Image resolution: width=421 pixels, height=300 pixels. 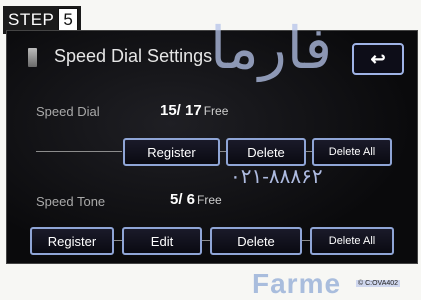 I want to click on speed-tone-count-value: 5/ 6, so click(x=183, y=199).